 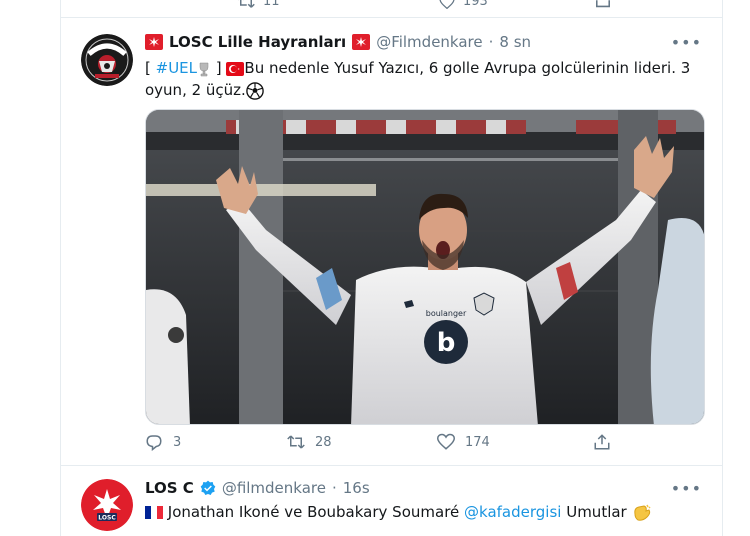 I want to click on losc-logo: LOSC, so click(x=107, y=505).